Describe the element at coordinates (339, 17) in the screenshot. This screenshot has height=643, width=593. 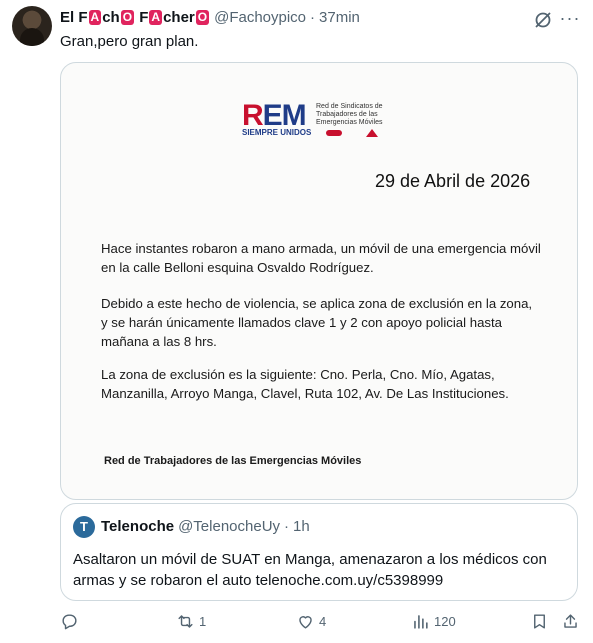
I see `tweet-timestamp: 37min` at that location.